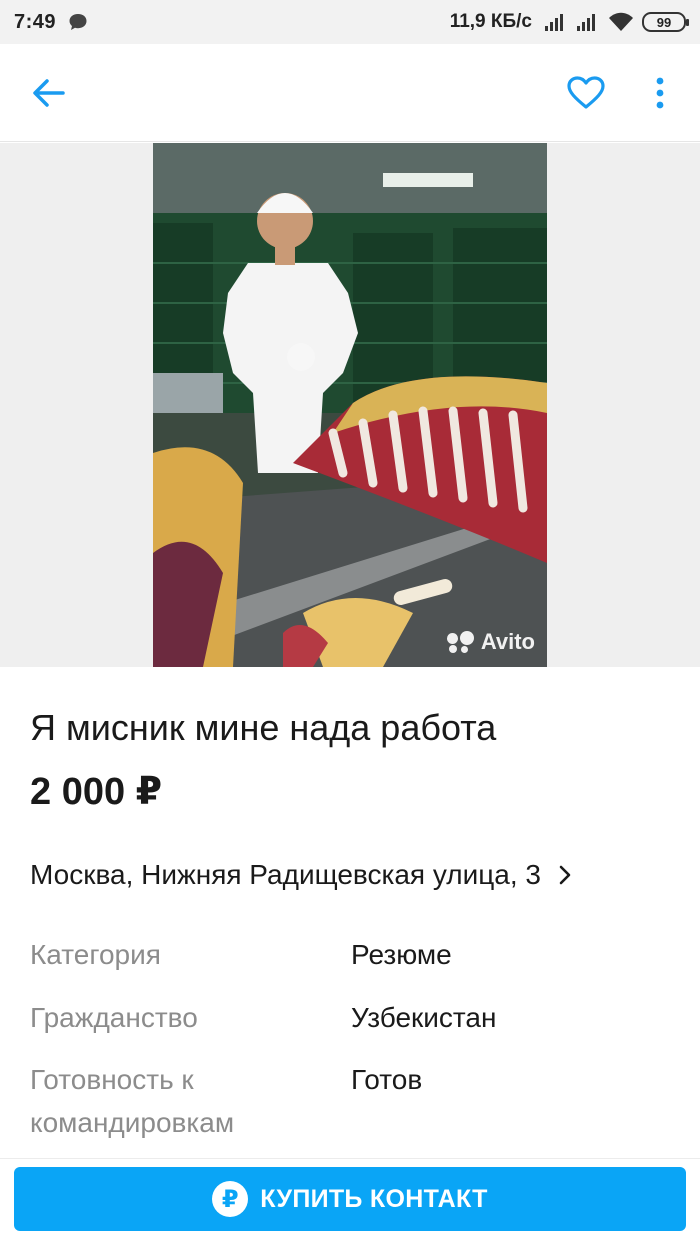 Image resolution: width=700 pixels, height=1244 pixels. Describe the element at coordinates (114, 1017) in the screenshot. I see `param-label: Гражданство` at that location.